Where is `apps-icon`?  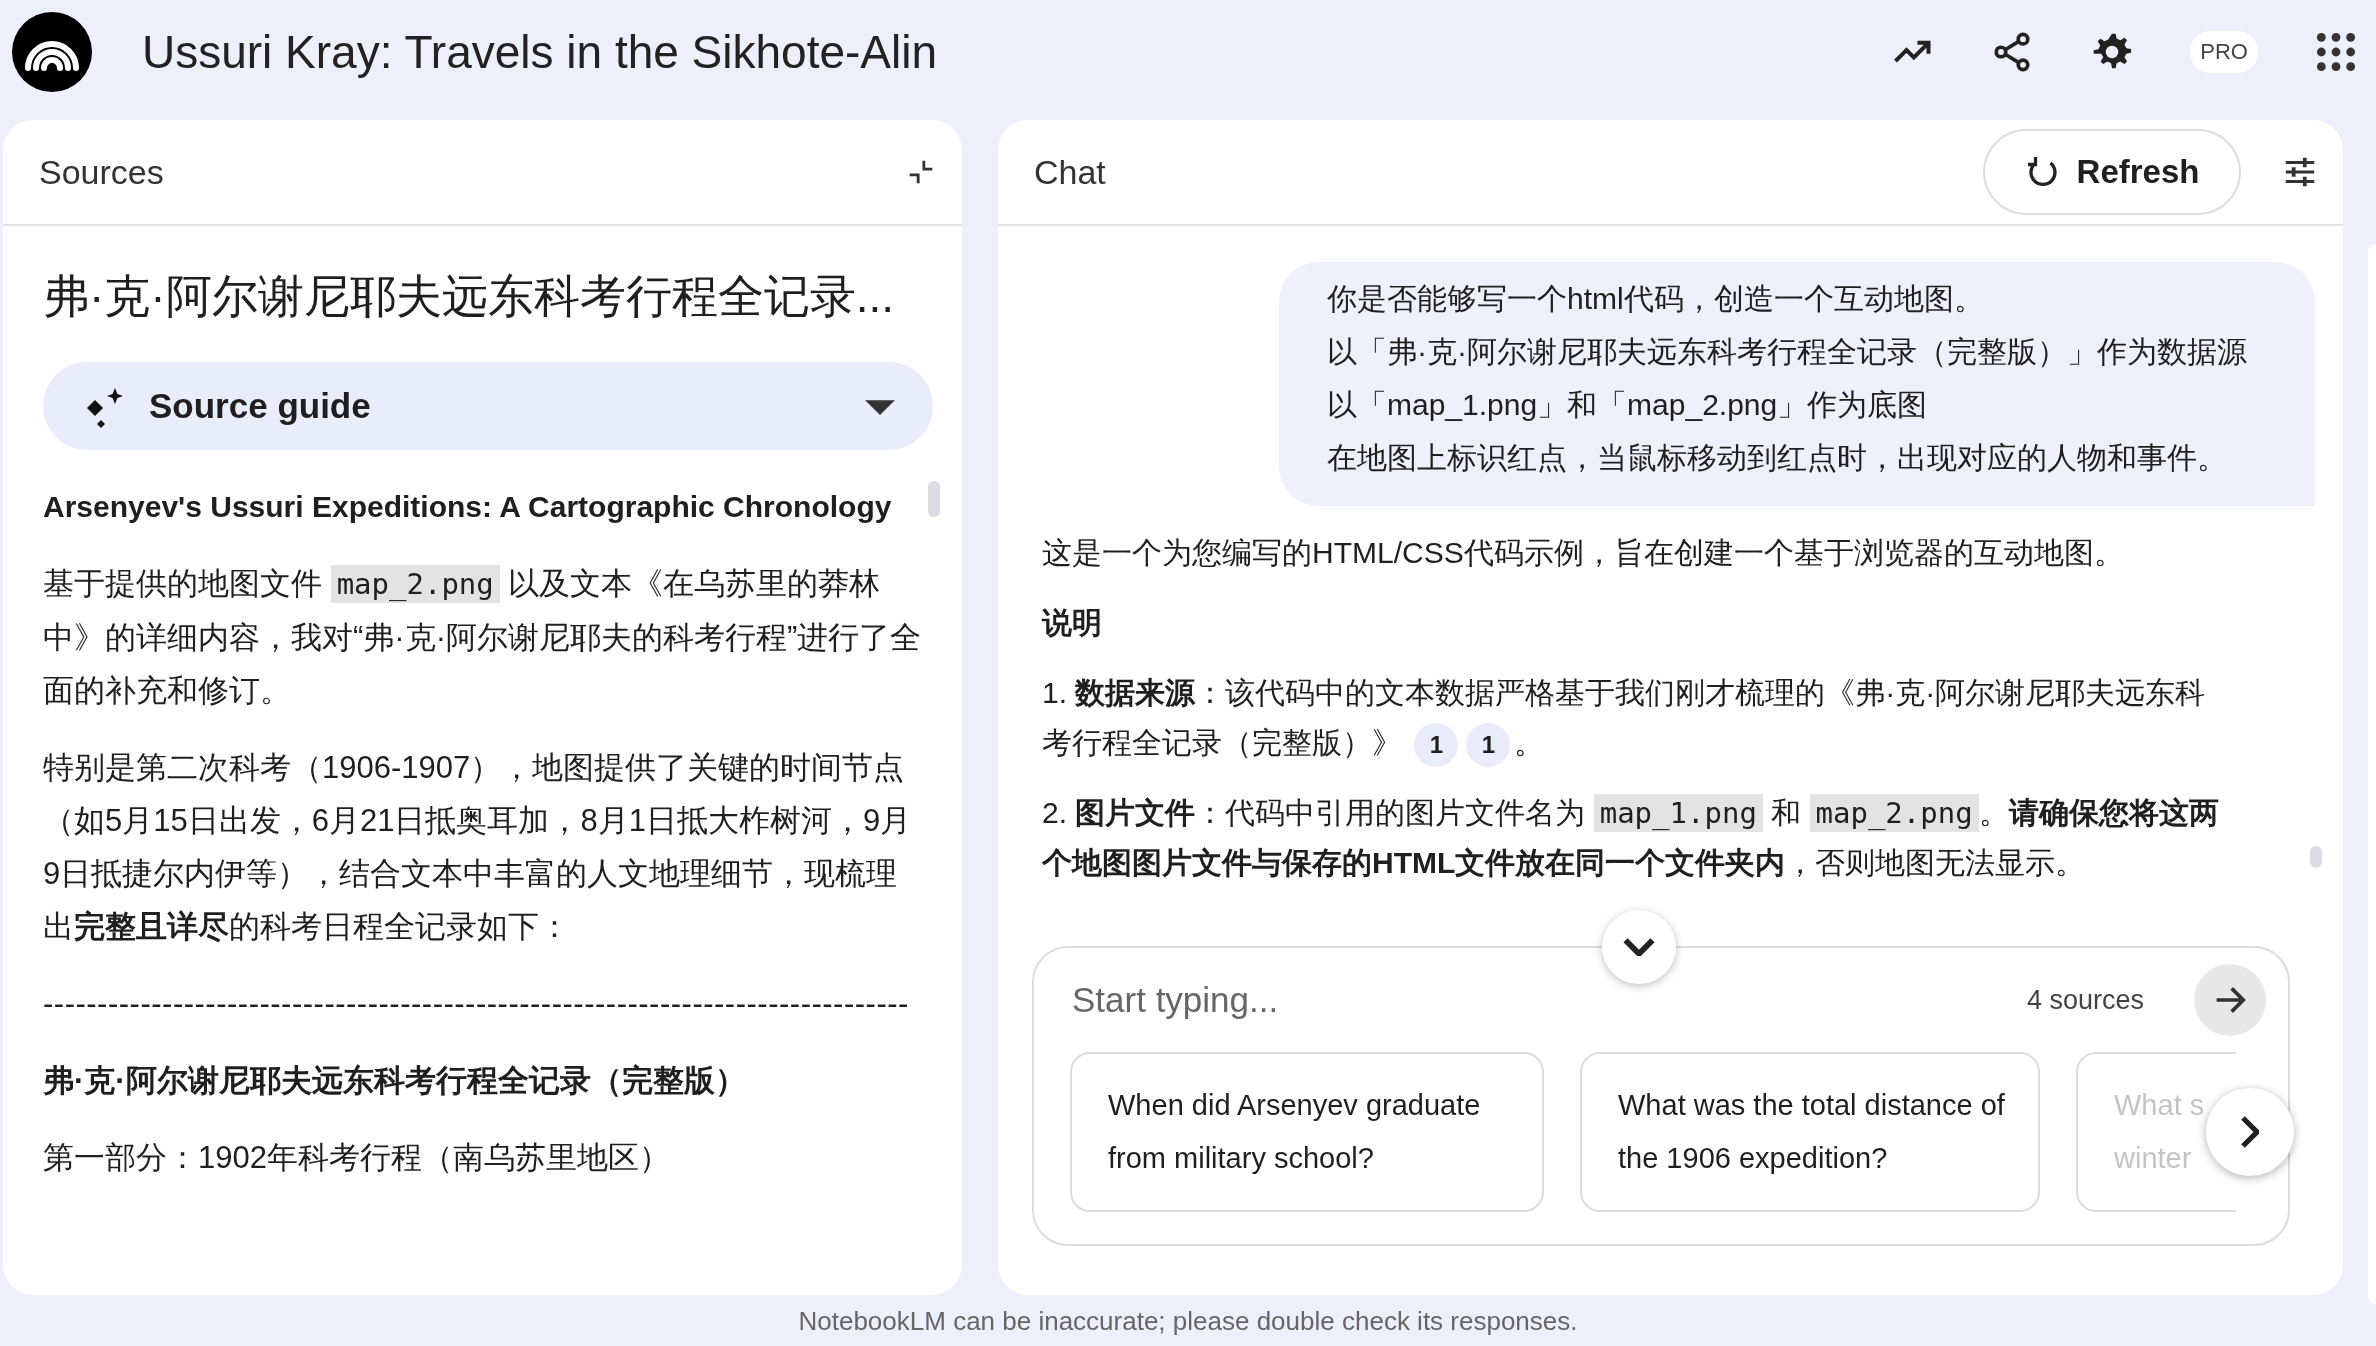 apps-icon is located at coordinates (2336, 52).